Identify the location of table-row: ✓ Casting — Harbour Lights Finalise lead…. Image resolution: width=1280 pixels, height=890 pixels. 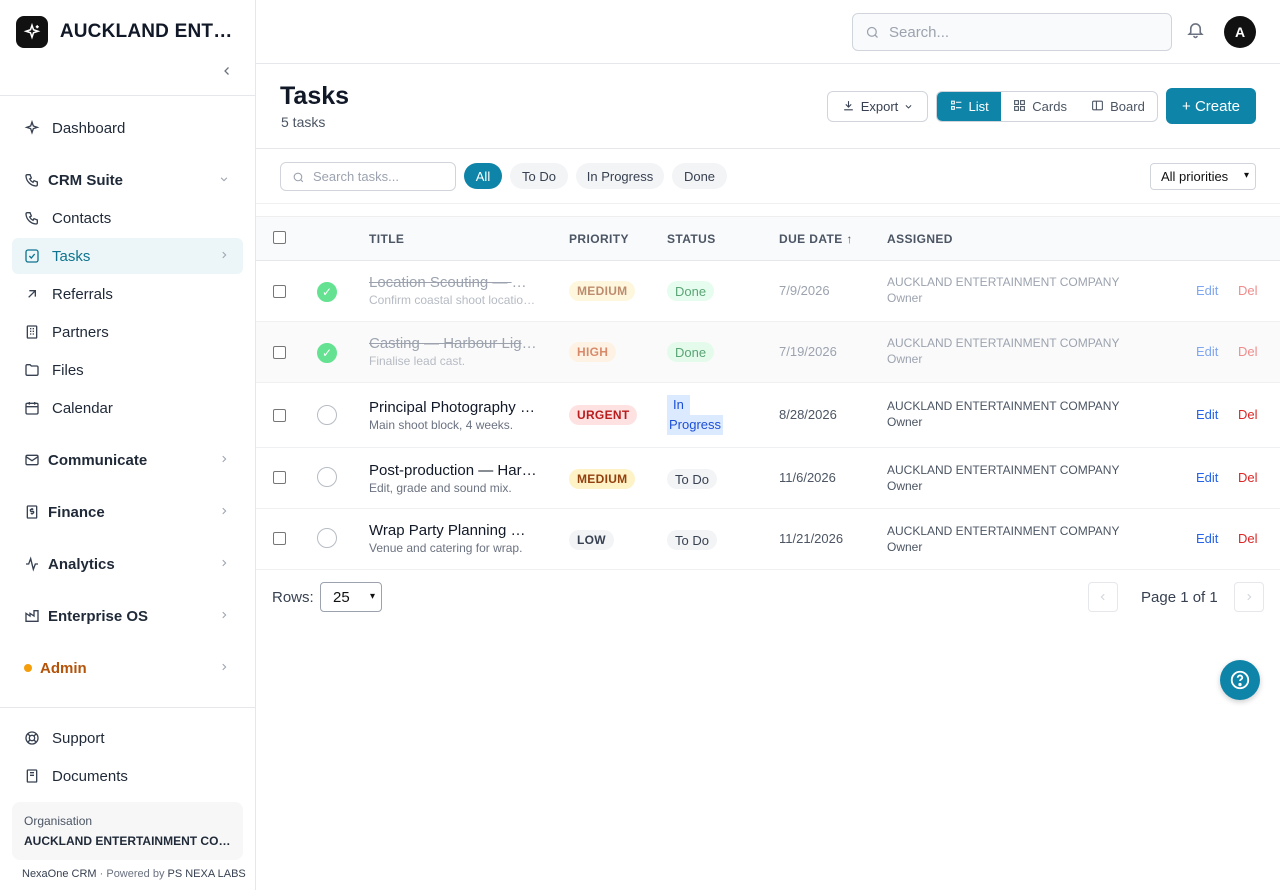
(768, 352).